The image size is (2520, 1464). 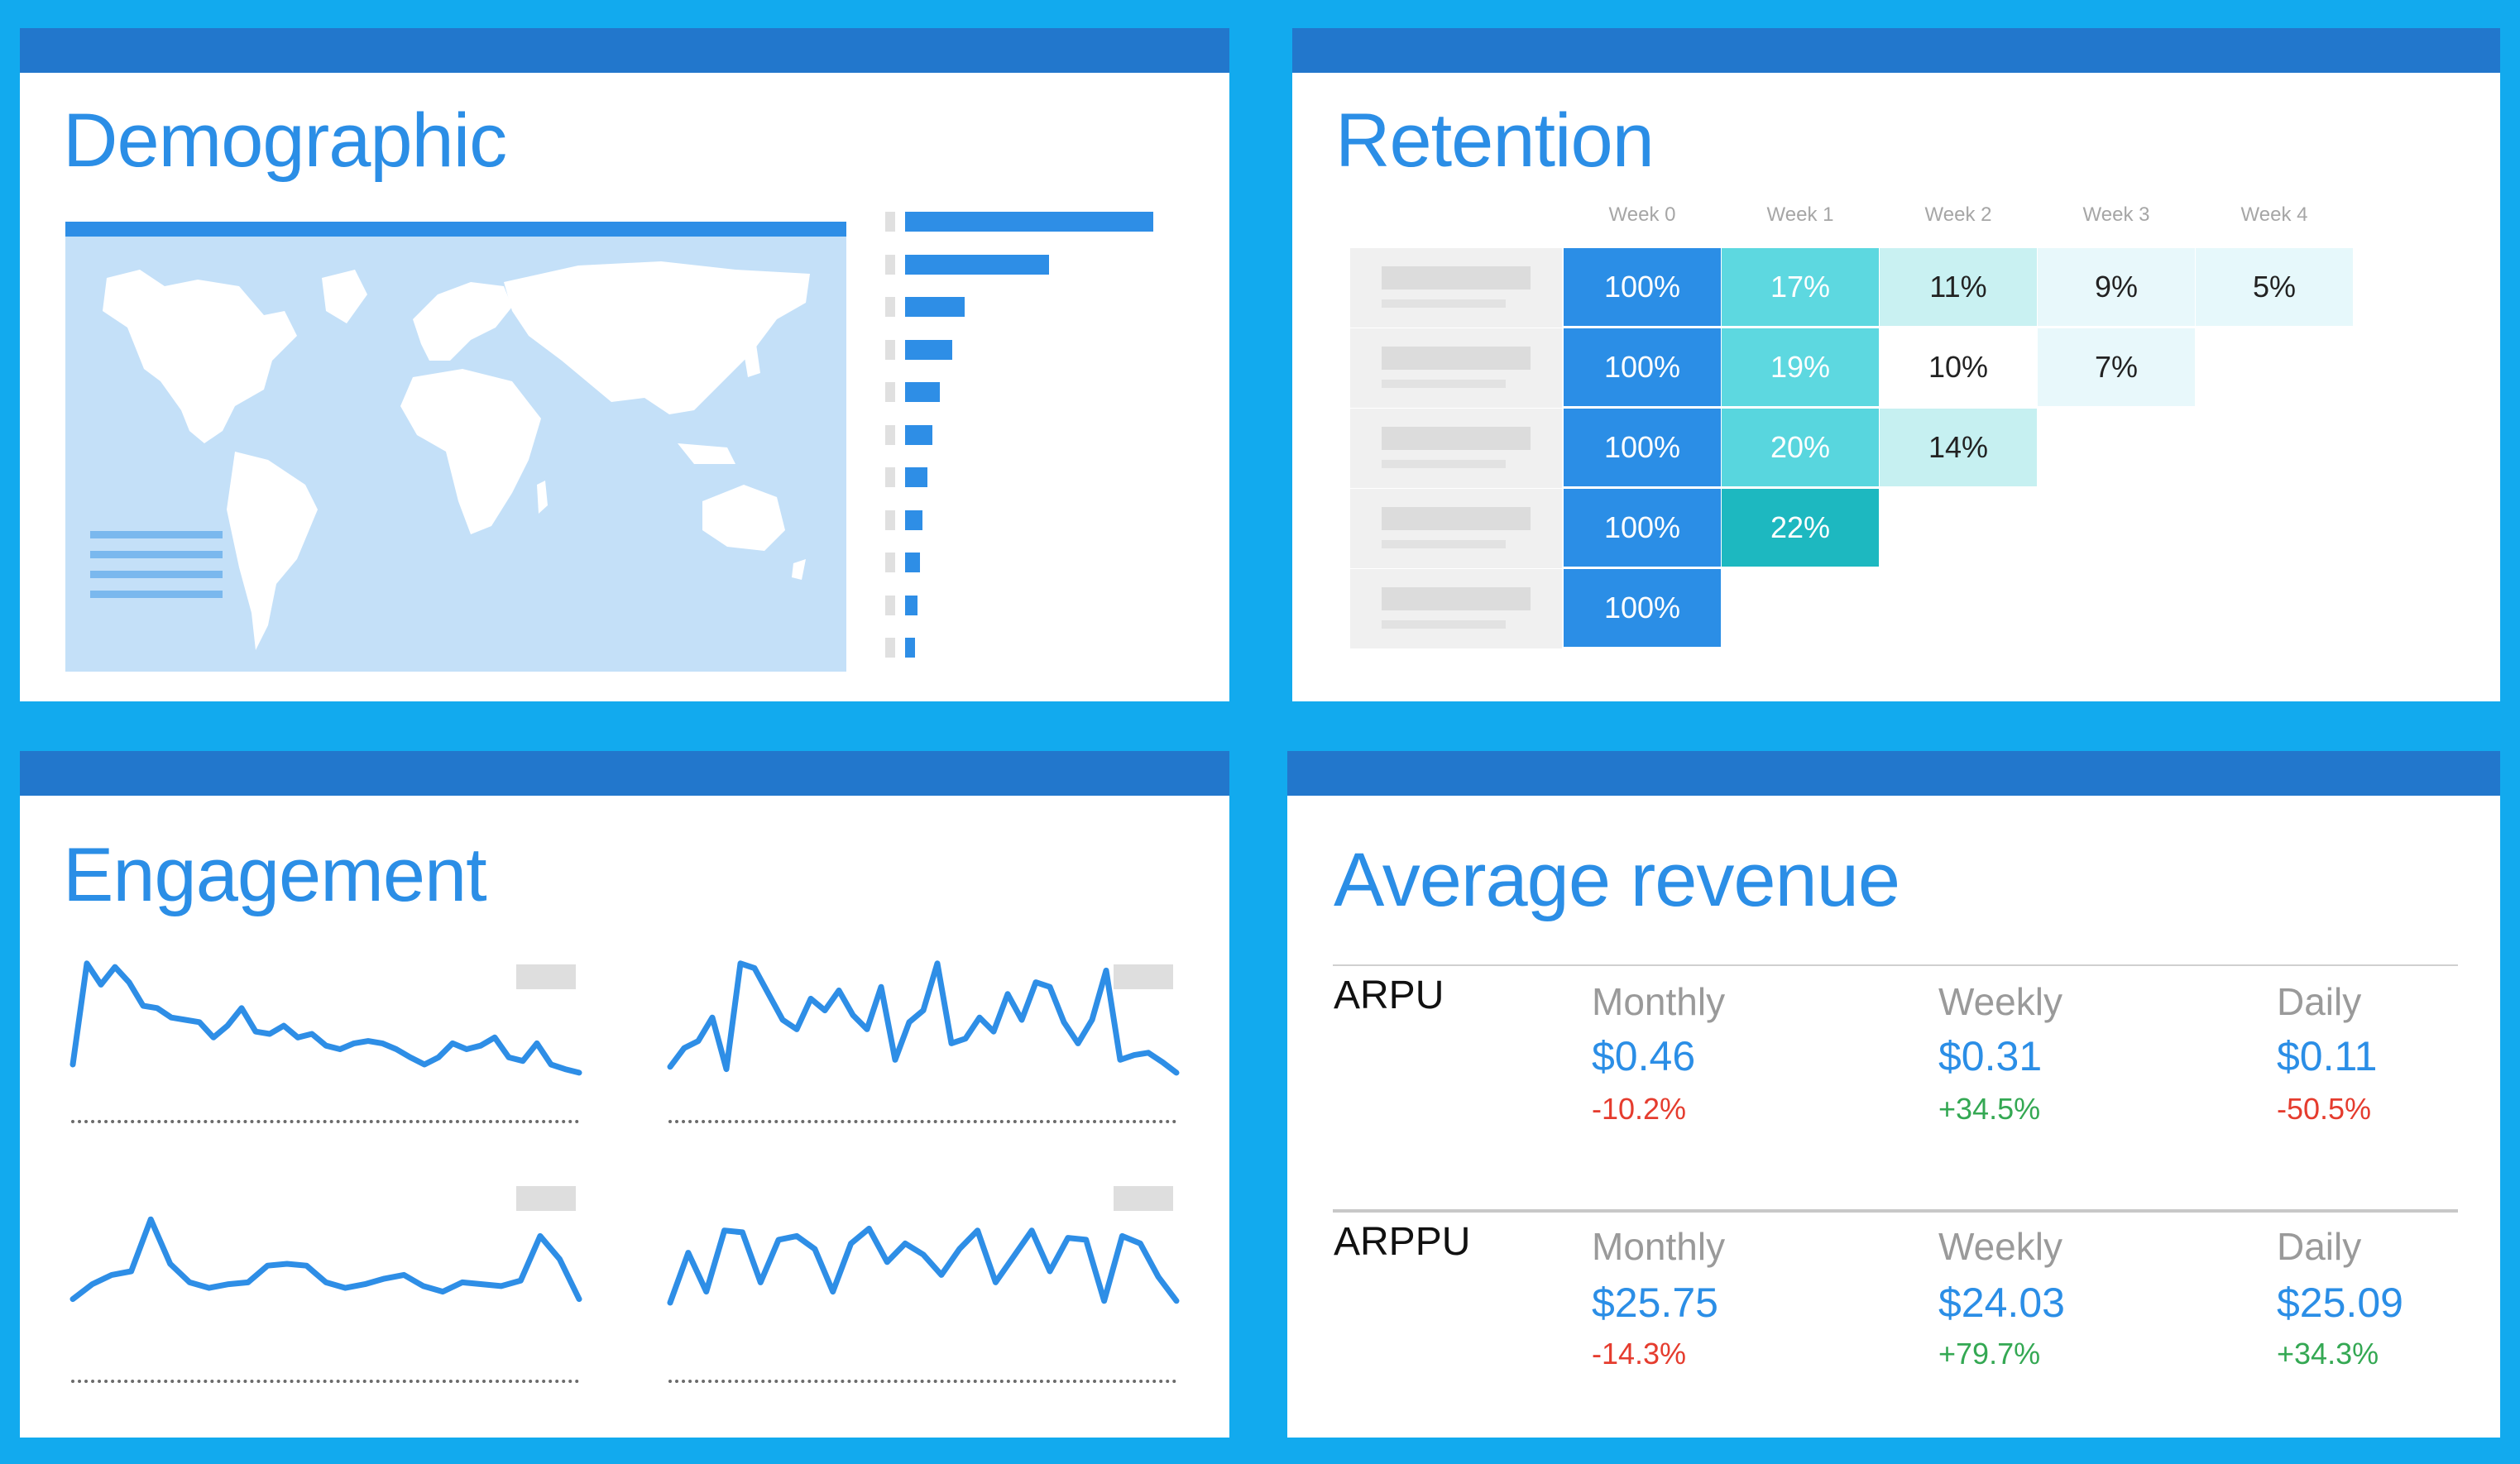 What do you see at coordinates (2116, 367) in the screenshot?
I see `retention-cell: 7%` at bounding box center [2116, 367].